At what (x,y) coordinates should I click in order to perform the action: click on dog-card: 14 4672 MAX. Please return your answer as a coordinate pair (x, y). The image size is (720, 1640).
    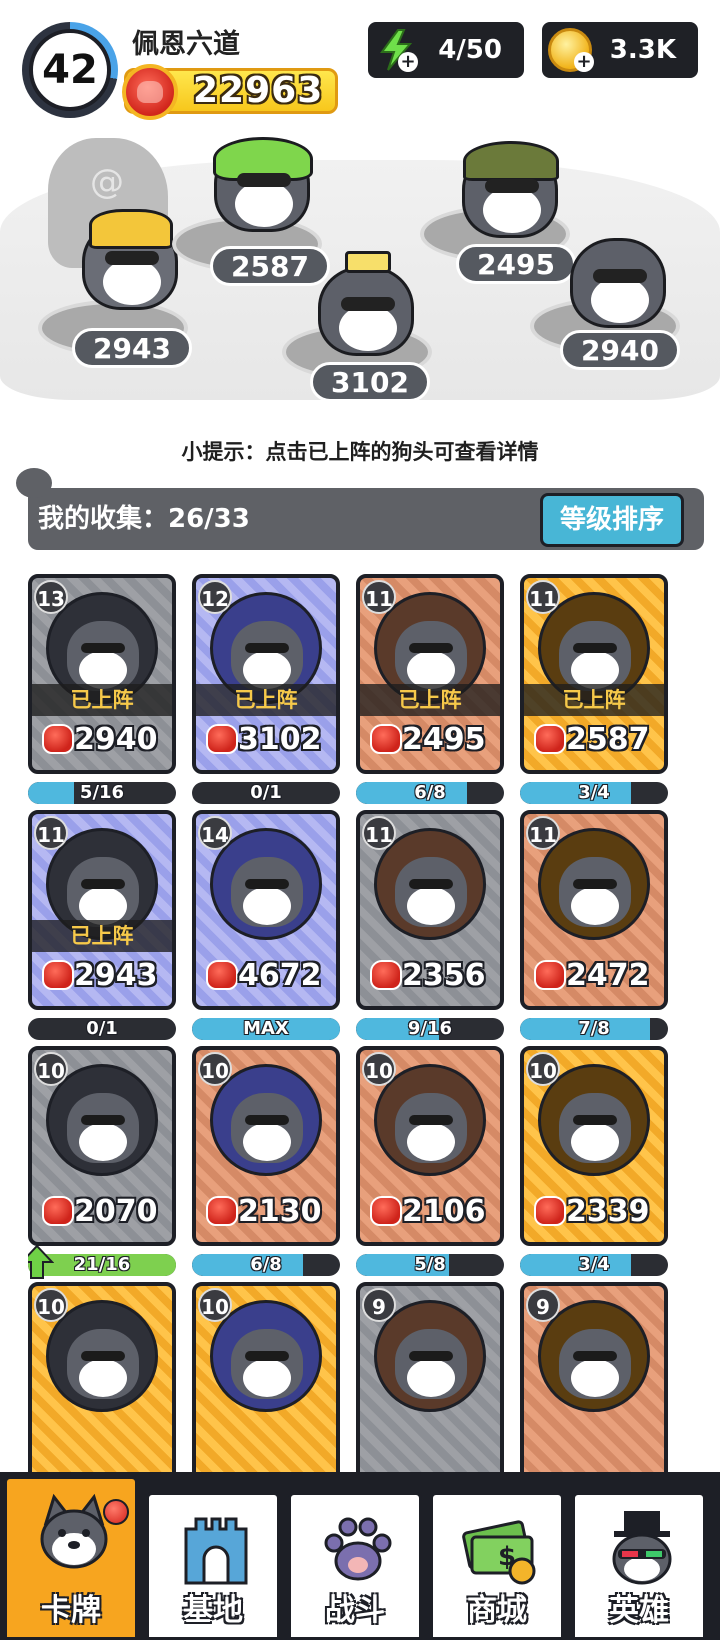
    Looking at the image, I should click on (266, 926).